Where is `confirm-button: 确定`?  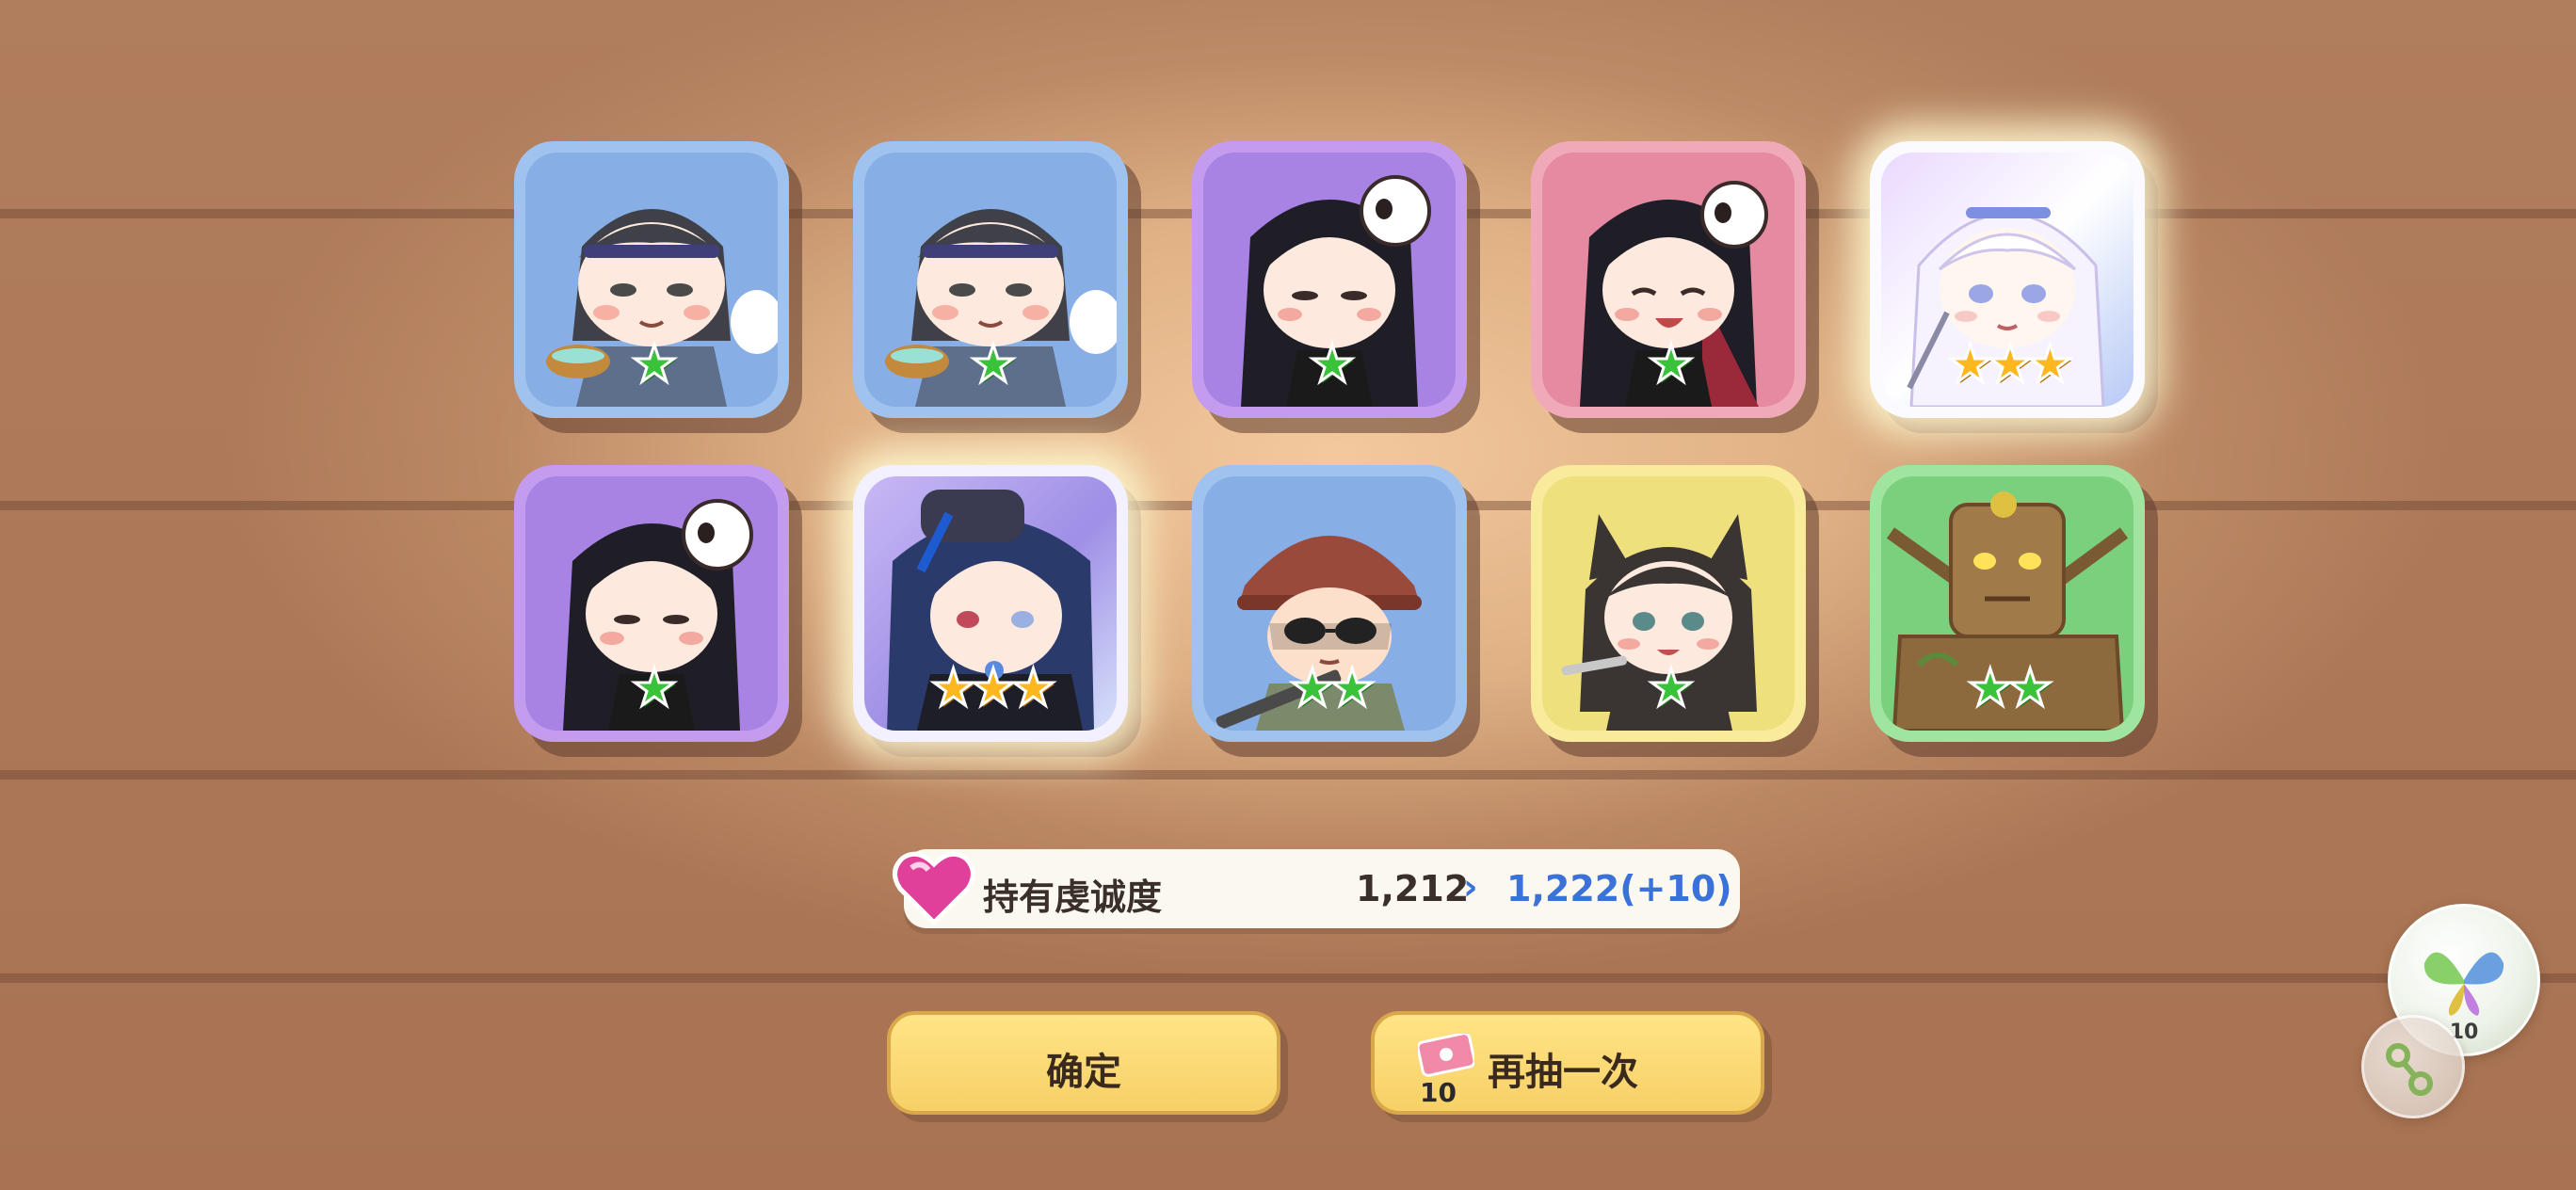 confirm-button: 确定 is located at coordinates (1083, 1063).